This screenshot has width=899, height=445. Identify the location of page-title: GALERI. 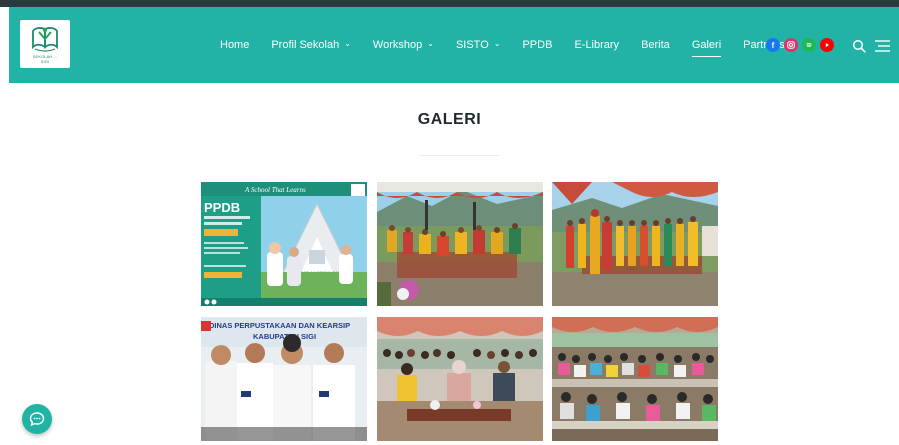
(449, 119).